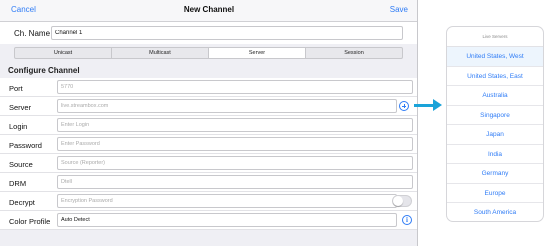 The height and width of the screenshot is (246, 550). What do you see at coordinates (495, 174) in the screenshot?
I see `server-item-germany: Germany` at bounding box center [495, 174].